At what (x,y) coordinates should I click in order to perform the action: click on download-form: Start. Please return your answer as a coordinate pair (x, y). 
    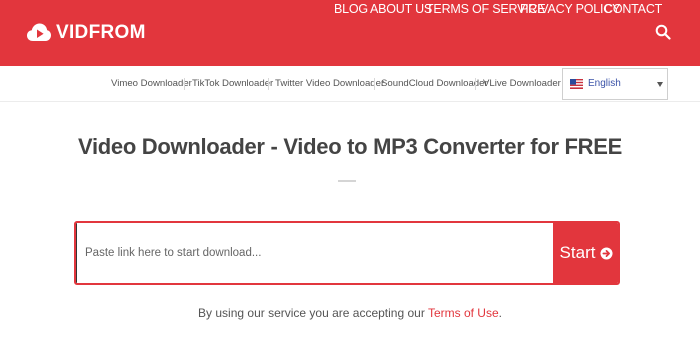
    Looking at the image, I should click on (347, 253).